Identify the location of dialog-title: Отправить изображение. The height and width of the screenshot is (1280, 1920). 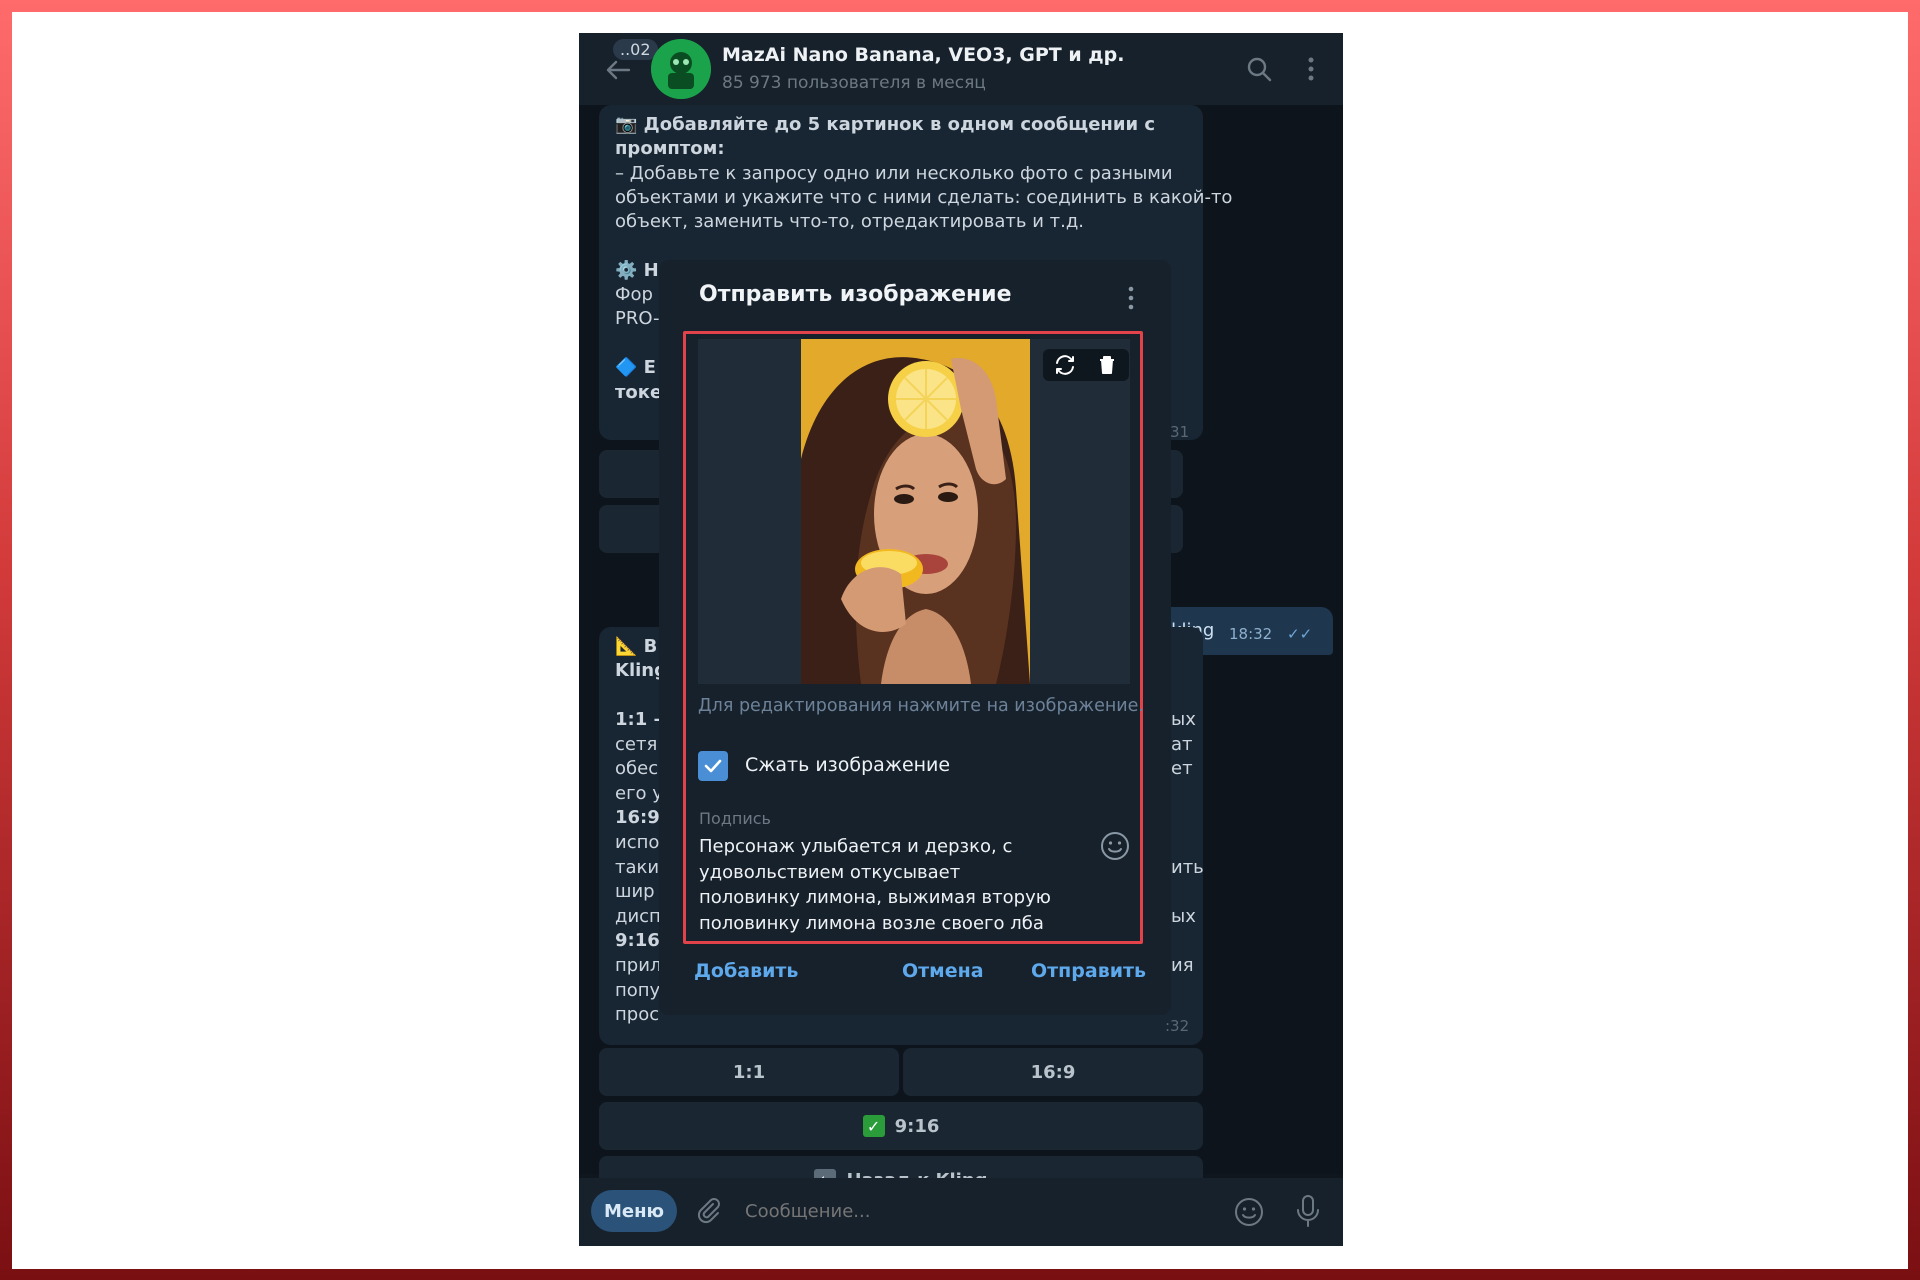
(855, 294).